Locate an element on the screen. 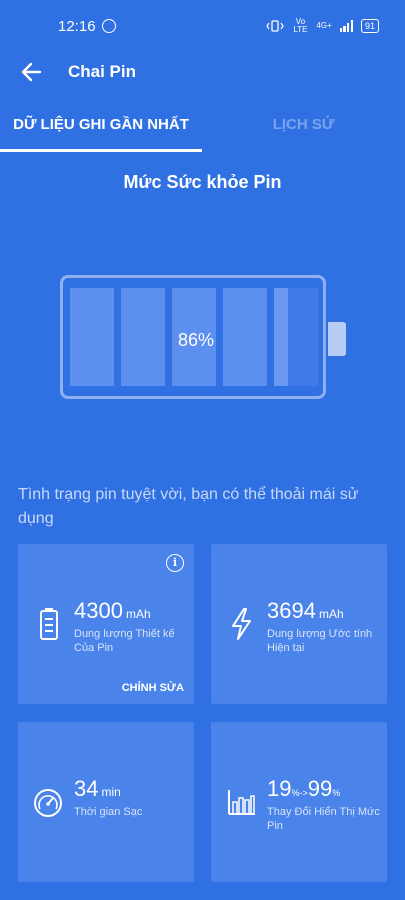  app-bar: Chai Pin is located at coordinates (202, 72).